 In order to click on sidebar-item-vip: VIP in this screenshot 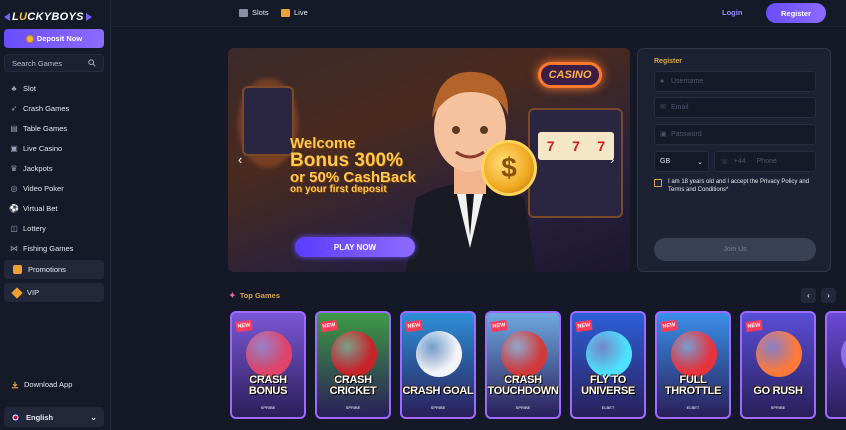, I will do `click(54, 292)`.